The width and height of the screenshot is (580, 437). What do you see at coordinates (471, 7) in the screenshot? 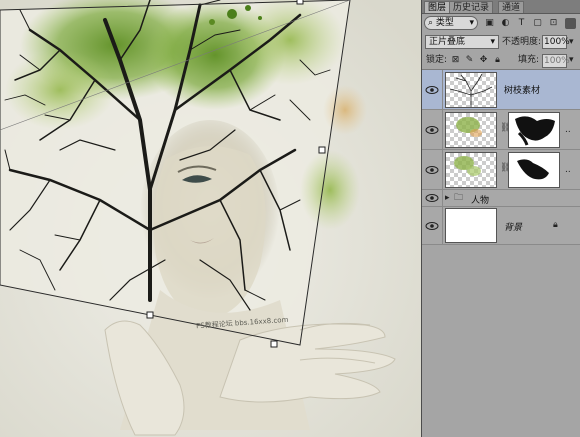
I see `tab-history: 历史记录` at bounding box center [471, 7].